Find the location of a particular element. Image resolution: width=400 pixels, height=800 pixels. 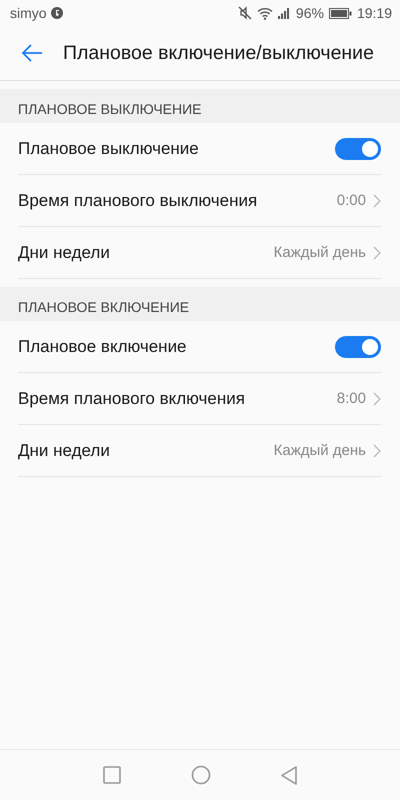

battery-icon is located at coordinates (340, 13).